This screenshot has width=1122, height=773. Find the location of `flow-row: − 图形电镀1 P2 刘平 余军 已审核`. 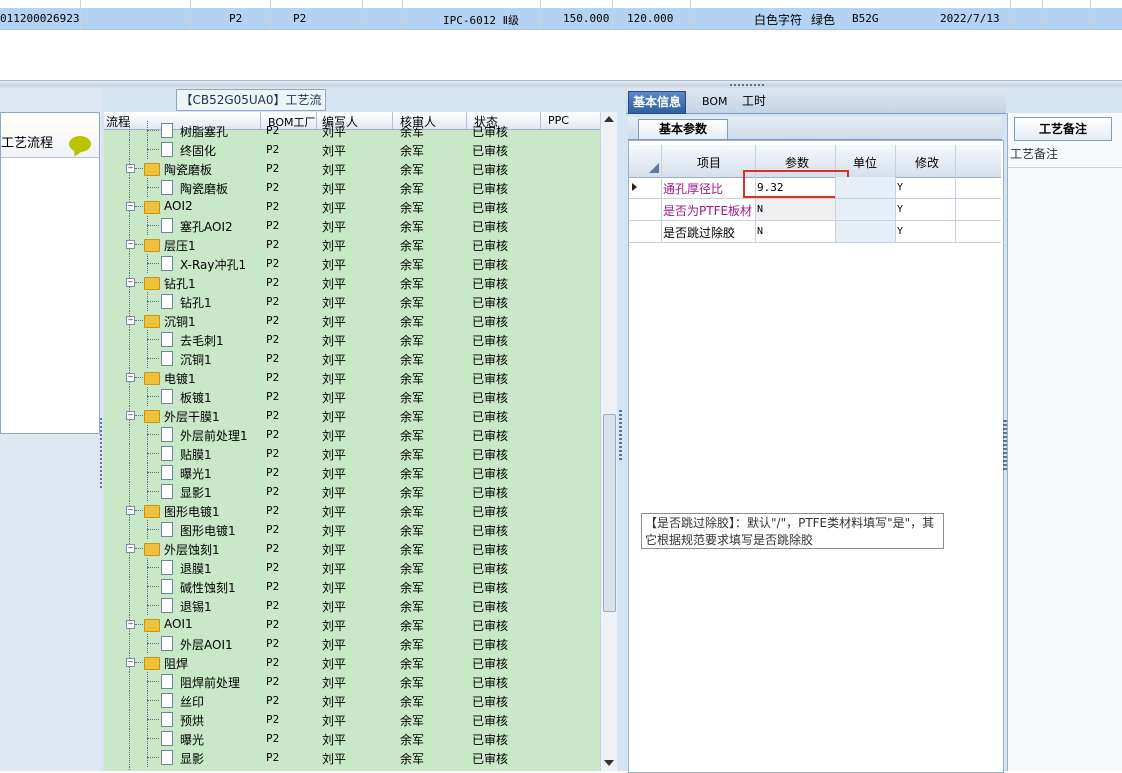

flow-row: − 图形电镀1 P2 刘平 余军 已审核 is located at coordinates (352, 510).